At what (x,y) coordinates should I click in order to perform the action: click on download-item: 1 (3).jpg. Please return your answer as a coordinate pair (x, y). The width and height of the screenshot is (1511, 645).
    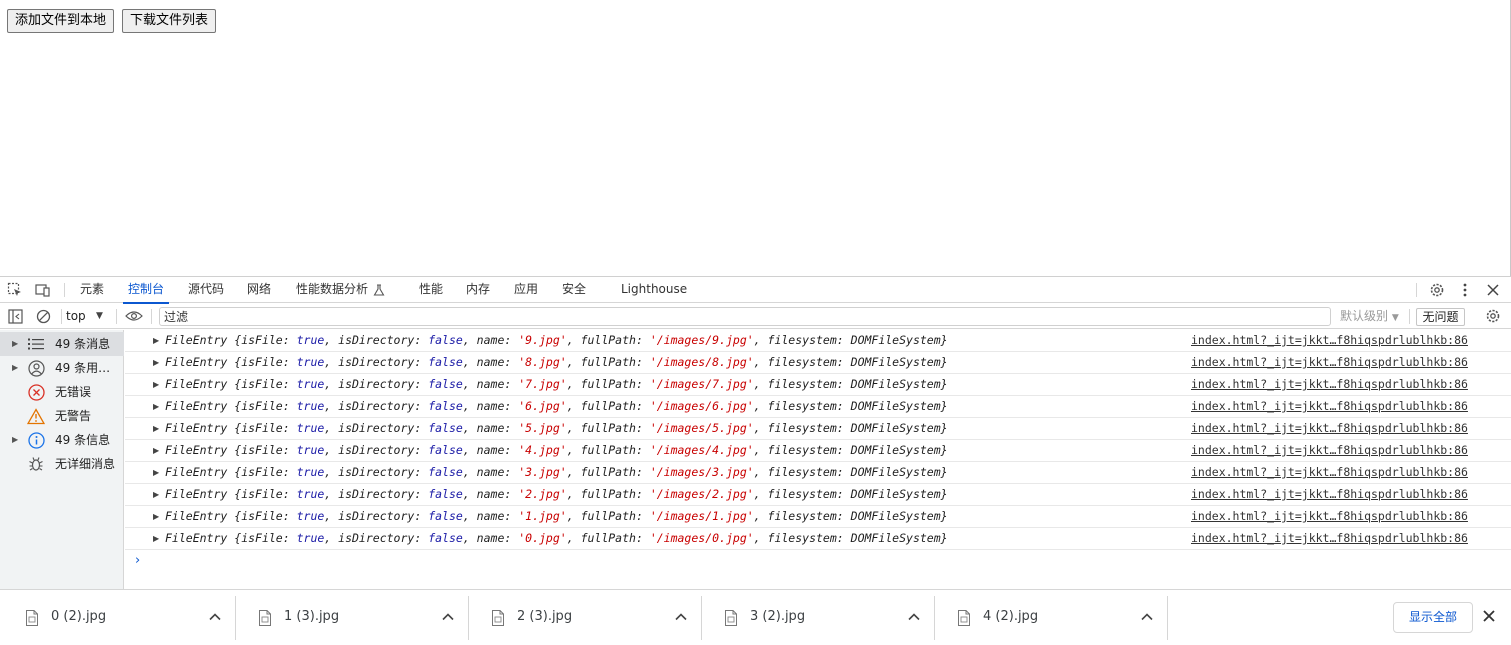
    Looking at the image, I should click on (352, 618).